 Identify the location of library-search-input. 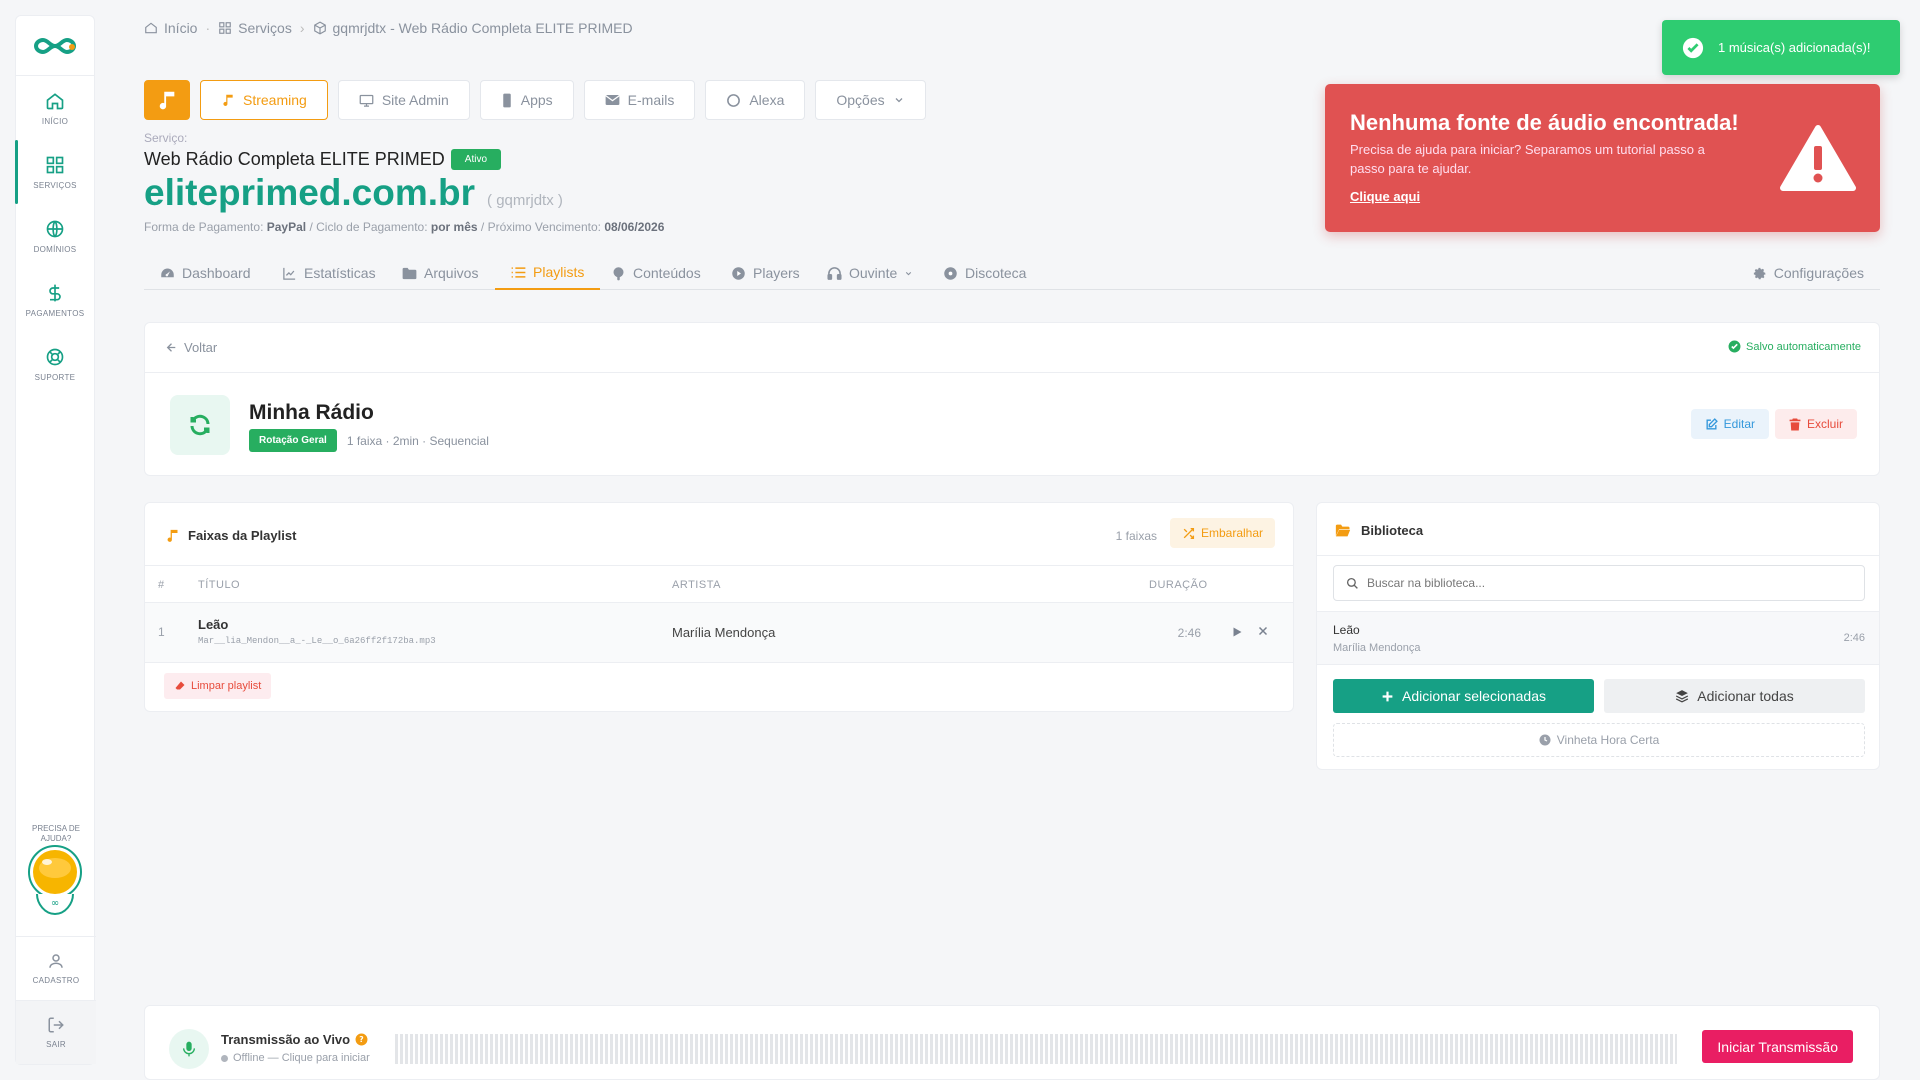
(1609, 583).